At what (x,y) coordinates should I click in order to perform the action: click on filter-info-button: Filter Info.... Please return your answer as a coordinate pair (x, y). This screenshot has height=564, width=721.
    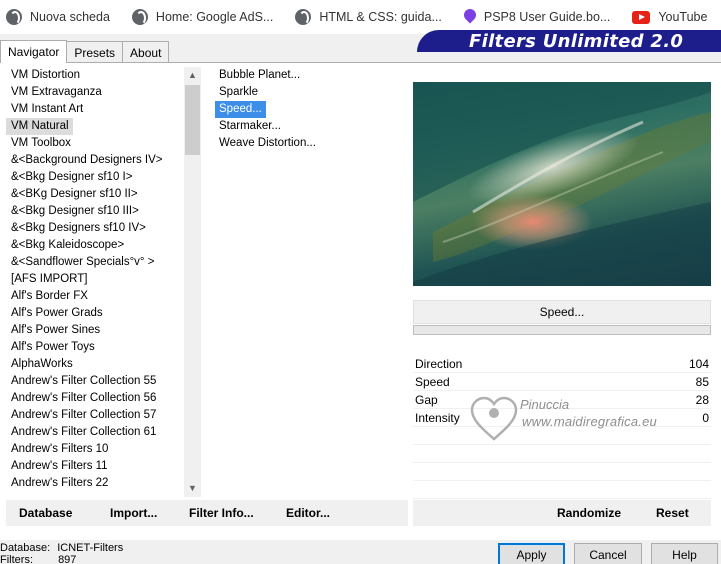
    Looking at the image, I should click on (221, 513).